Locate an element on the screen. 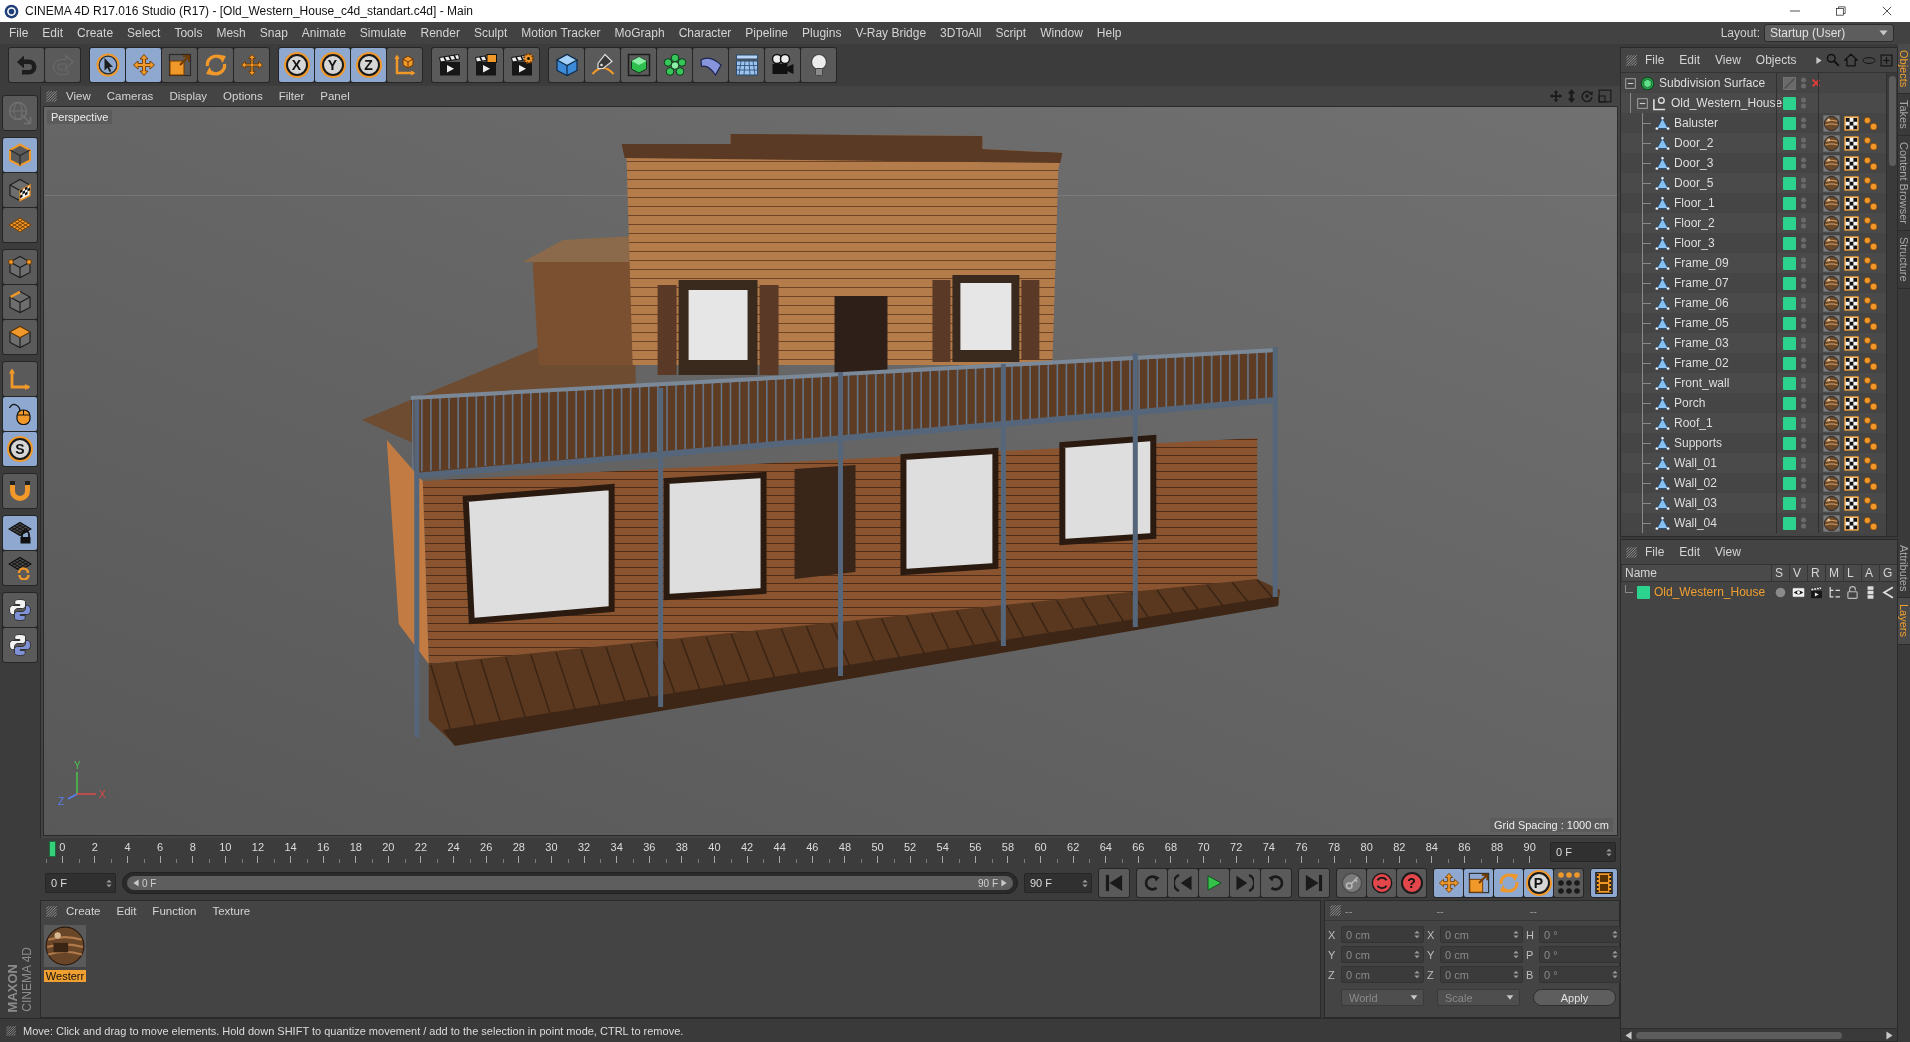  menu-item: Select is located at coordinates (144, 33).